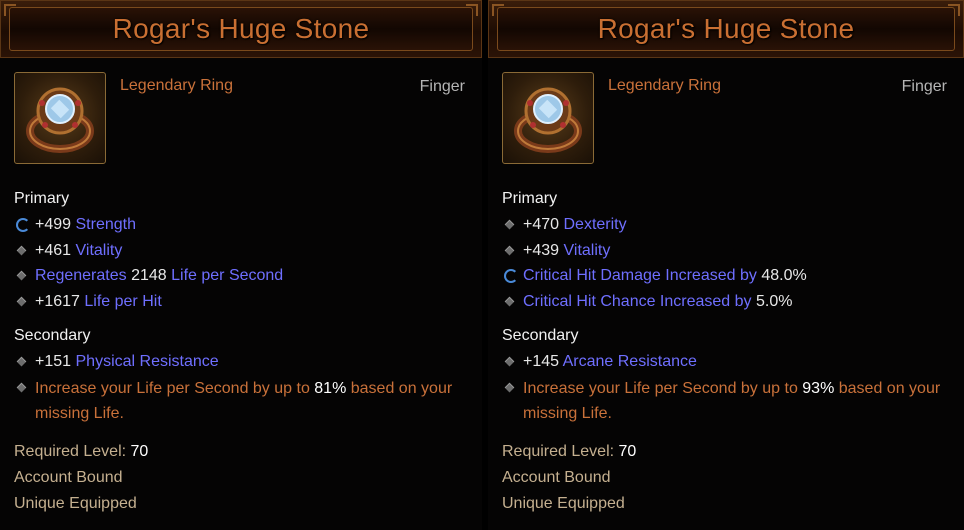  I want to click on affix-line: +1617 Life per Hit, so click(88, 302).